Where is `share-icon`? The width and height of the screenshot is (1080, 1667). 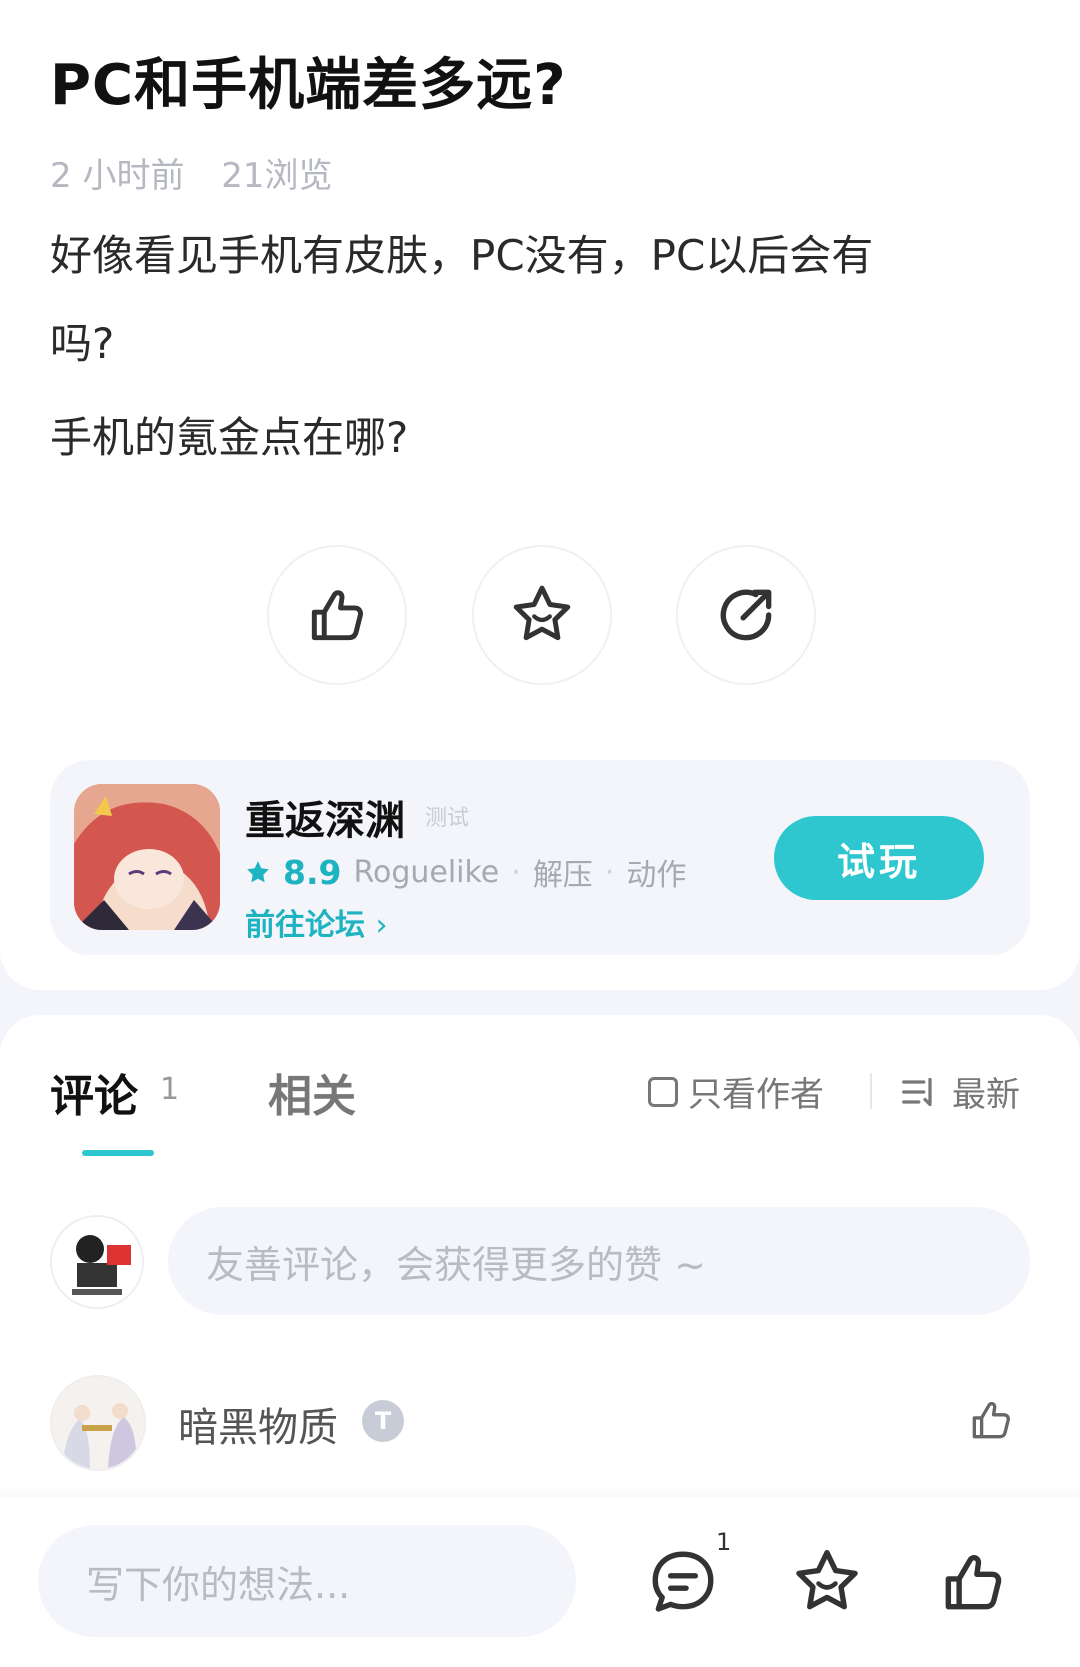
share-icon is located at coordinates (746, 615).